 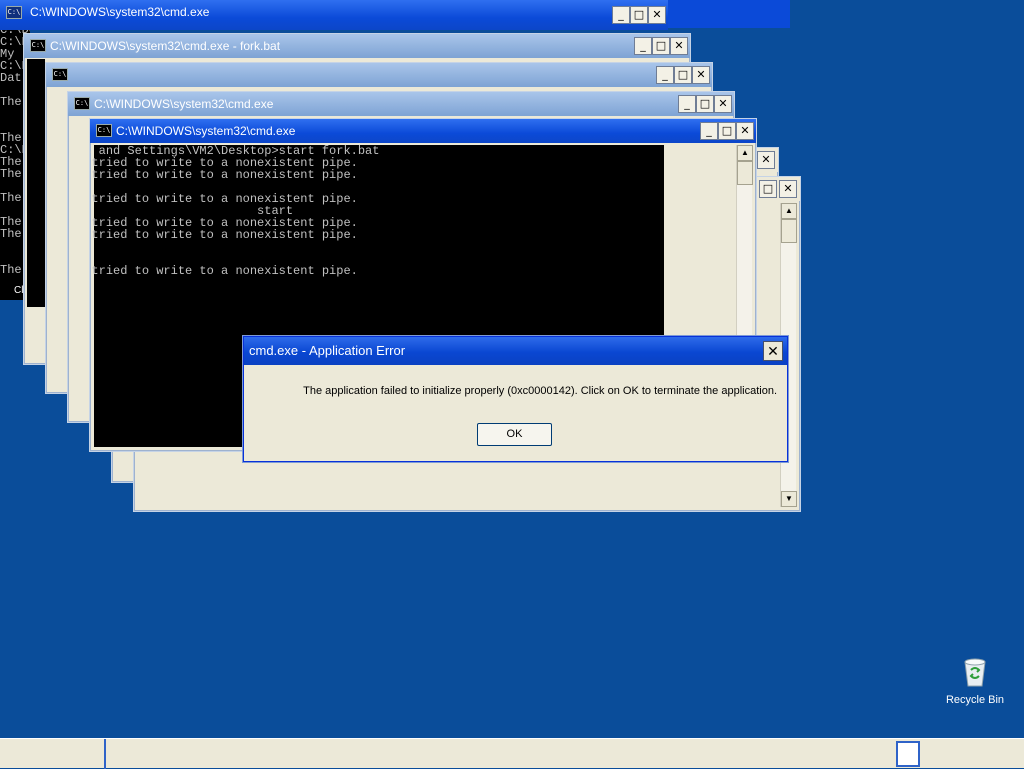 What do you see at coordinates (165, 46) in the screenshot?
I see `window-title: C:\WINDOWS\system32\cmd.exe - fork.bat` at bounding box center [165, 46].